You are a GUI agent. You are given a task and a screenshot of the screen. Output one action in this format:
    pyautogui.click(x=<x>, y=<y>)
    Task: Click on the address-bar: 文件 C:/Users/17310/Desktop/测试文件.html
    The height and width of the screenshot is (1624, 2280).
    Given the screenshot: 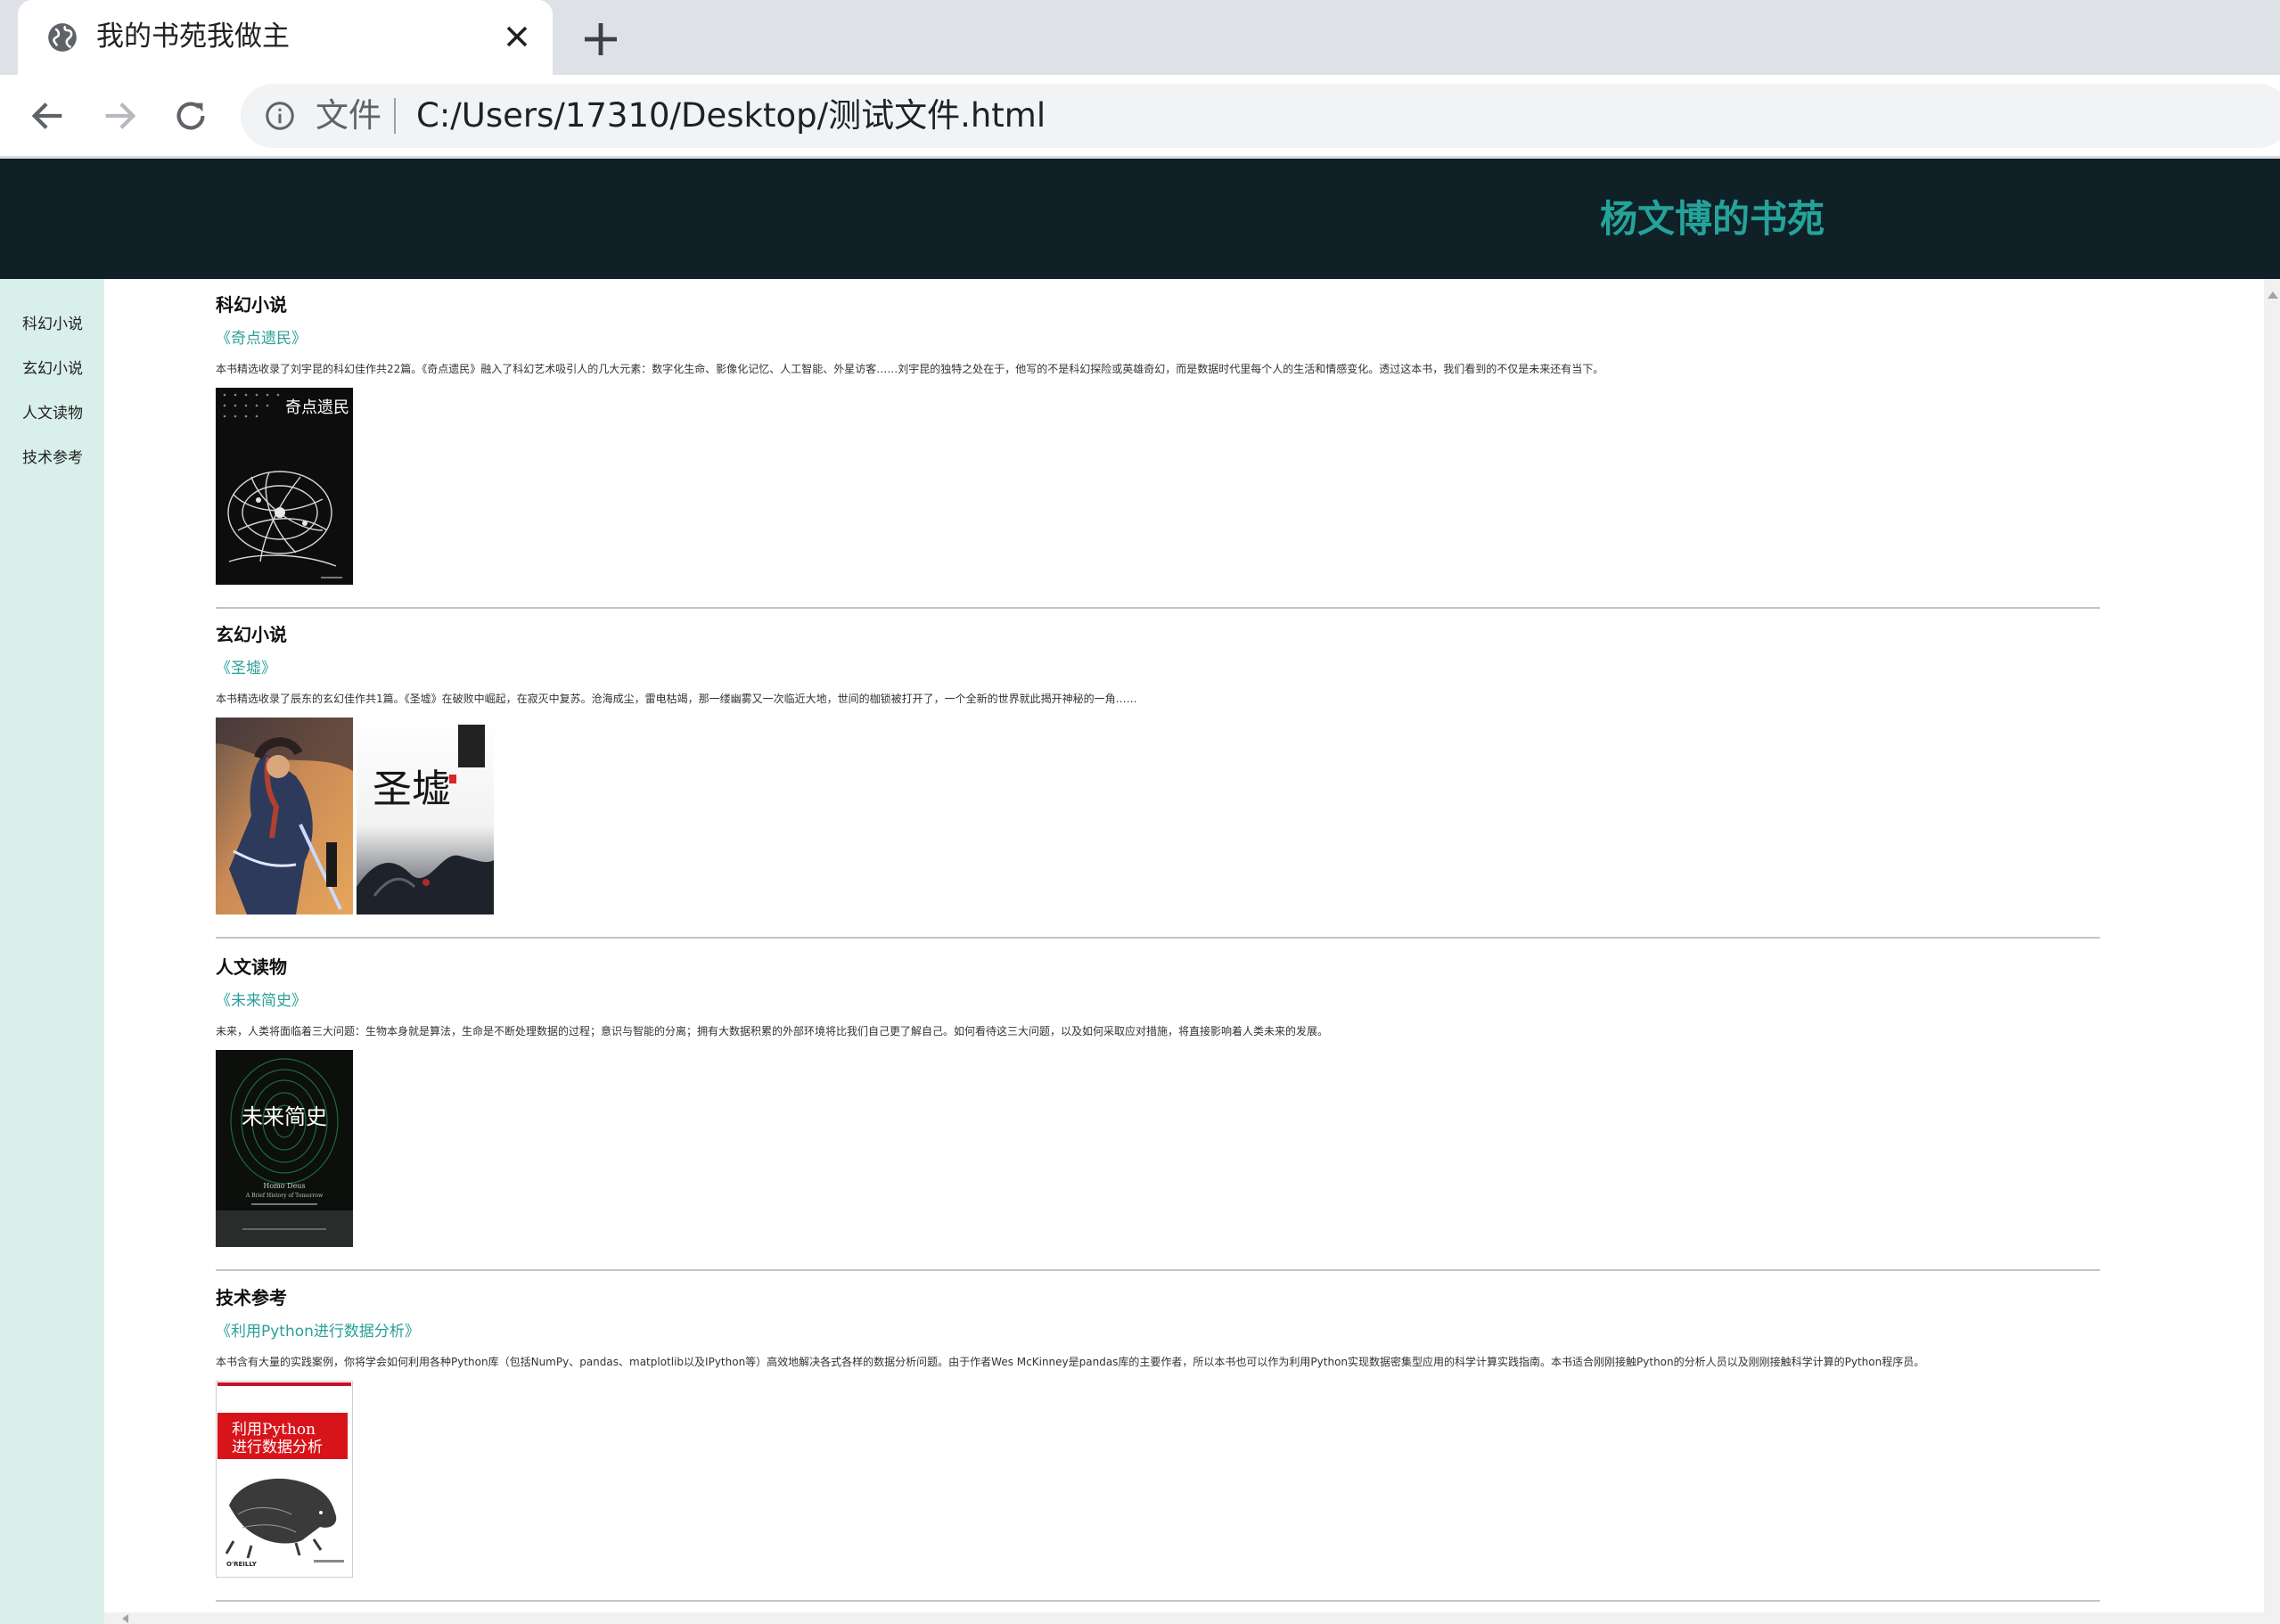 What is the action you would take?
    pyautogui.click(x=1261, y=116)
    